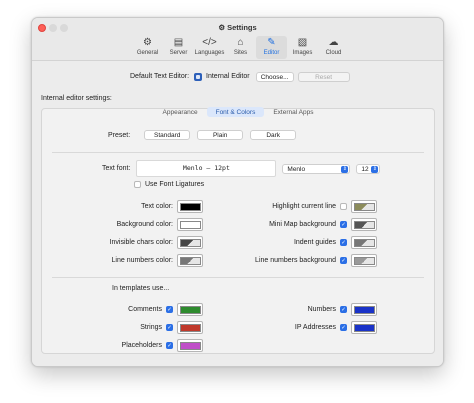 The width and height of the screenshot is (474, 403). Describe the element at coordinates (343, 206) in the screenshot. I see `checkbox` at that location.